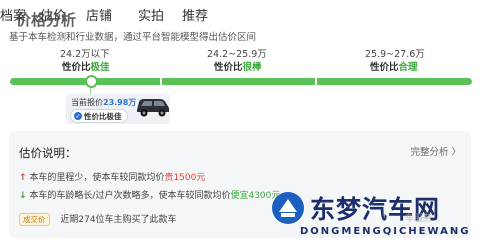 The width and height of the screenshot is (480, 242). What do you see at coordinates (408, 67) in the screenshot?
I see `rating-value: 合理` at bounding box center [408, 67].